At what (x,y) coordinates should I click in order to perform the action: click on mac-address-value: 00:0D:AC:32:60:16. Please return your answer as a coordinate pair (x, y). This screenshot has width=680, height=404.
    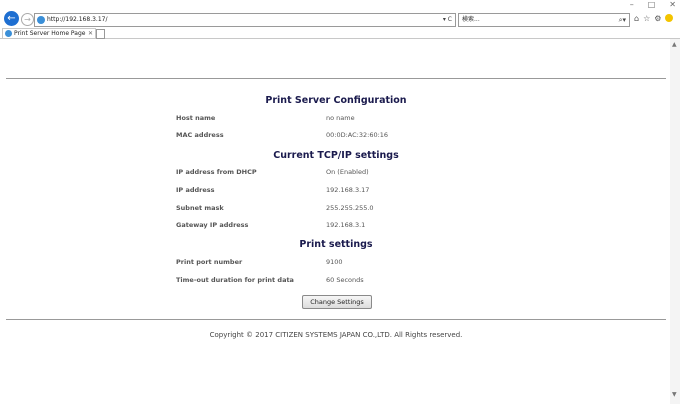
    Looking at the image, I should click on (357, 135).